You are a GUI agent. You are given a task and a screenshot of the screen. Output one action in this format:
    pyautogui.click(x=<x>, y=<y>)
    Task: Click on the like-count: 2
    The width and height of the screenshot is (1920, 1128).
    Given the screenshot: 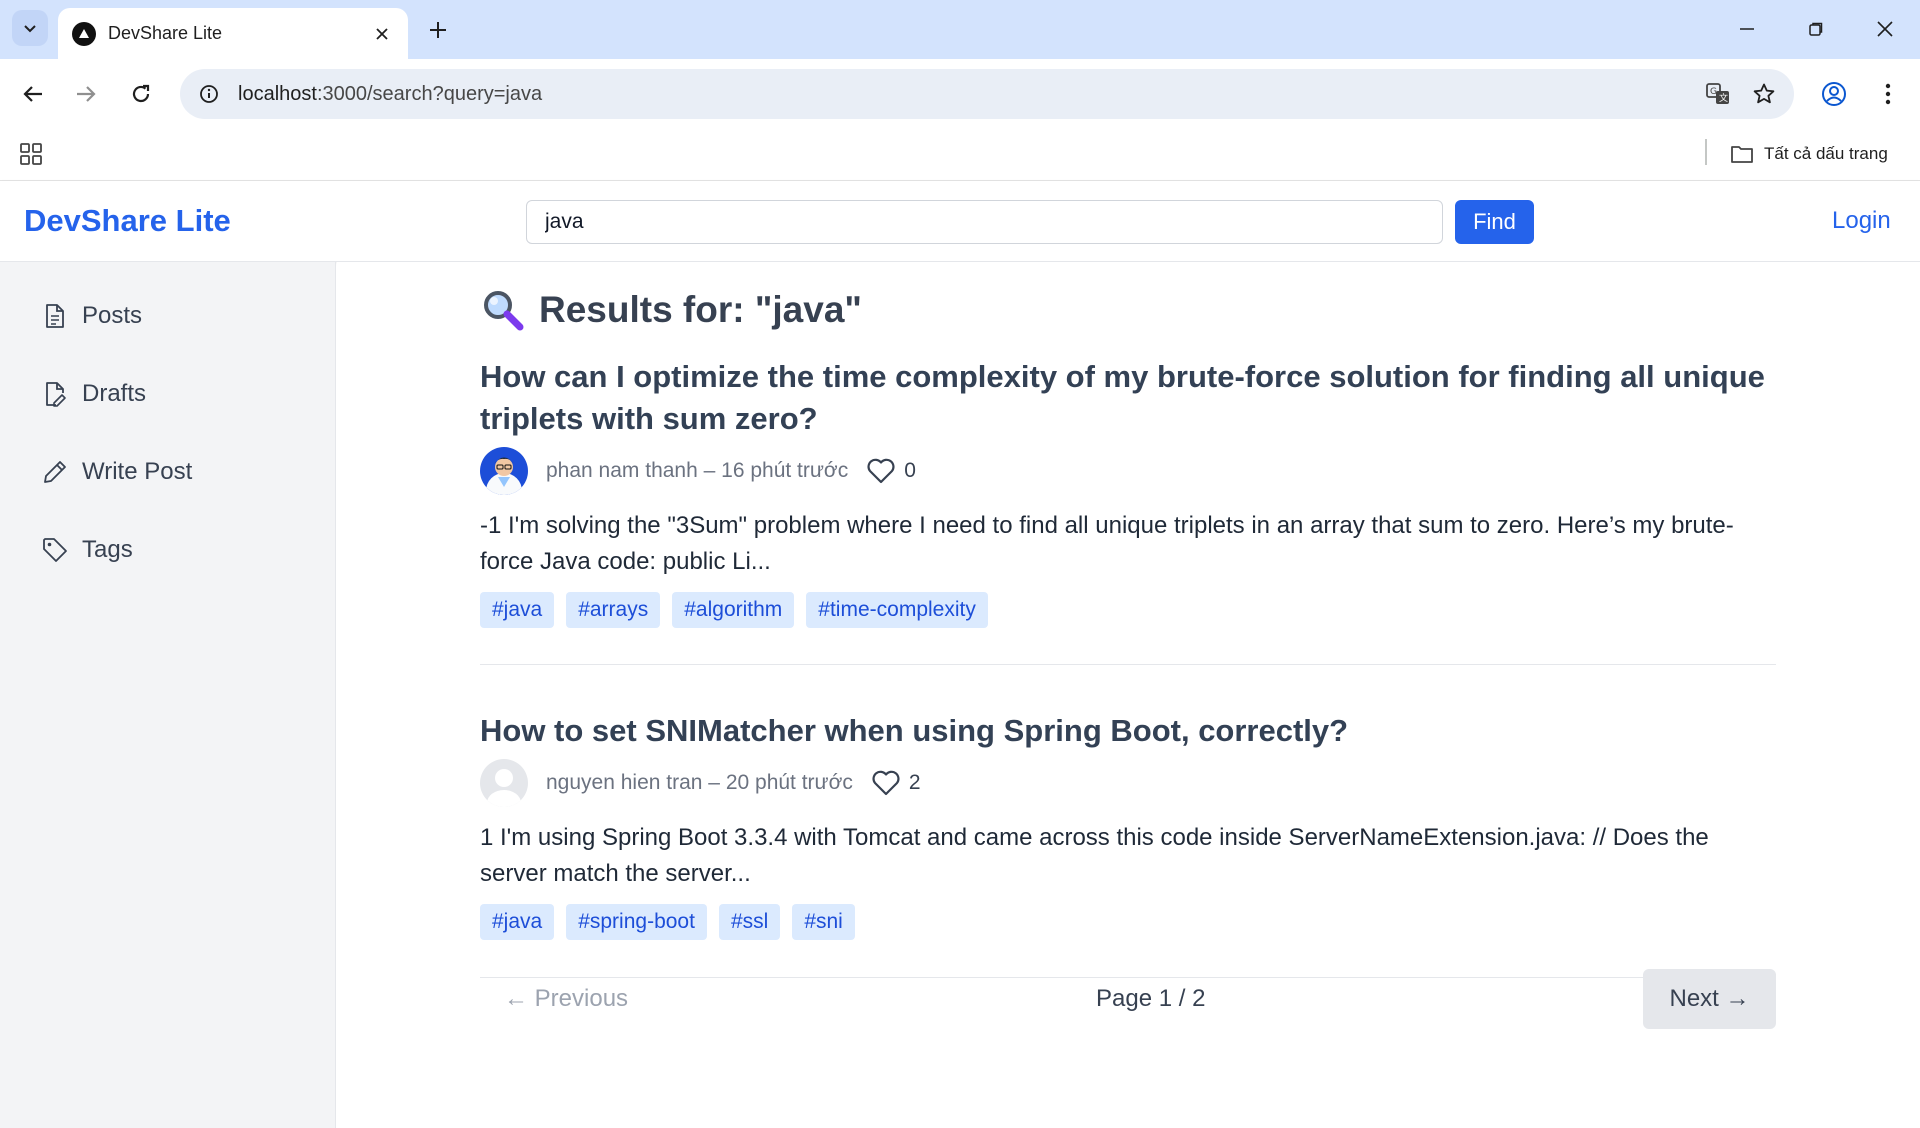 What is the action you would take?
    pyautogui.click(x=914, y=782)
    